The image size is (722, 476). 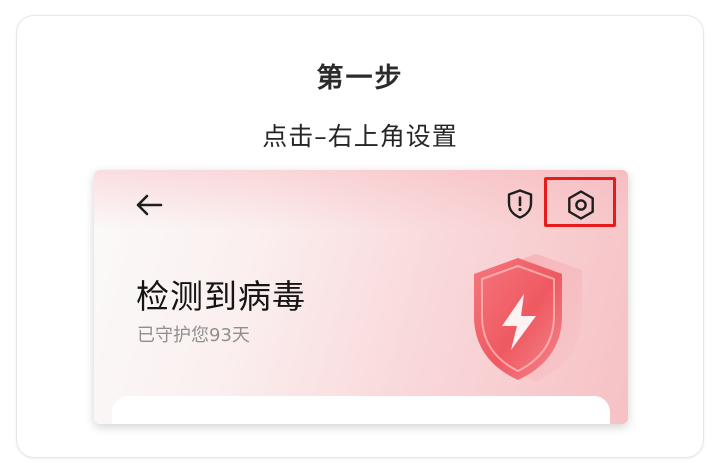 What do you see at coordinates (360, 136) in the screenshot?
I see `step-description: 点击–右上角设置` at bounding box center [360, 136].